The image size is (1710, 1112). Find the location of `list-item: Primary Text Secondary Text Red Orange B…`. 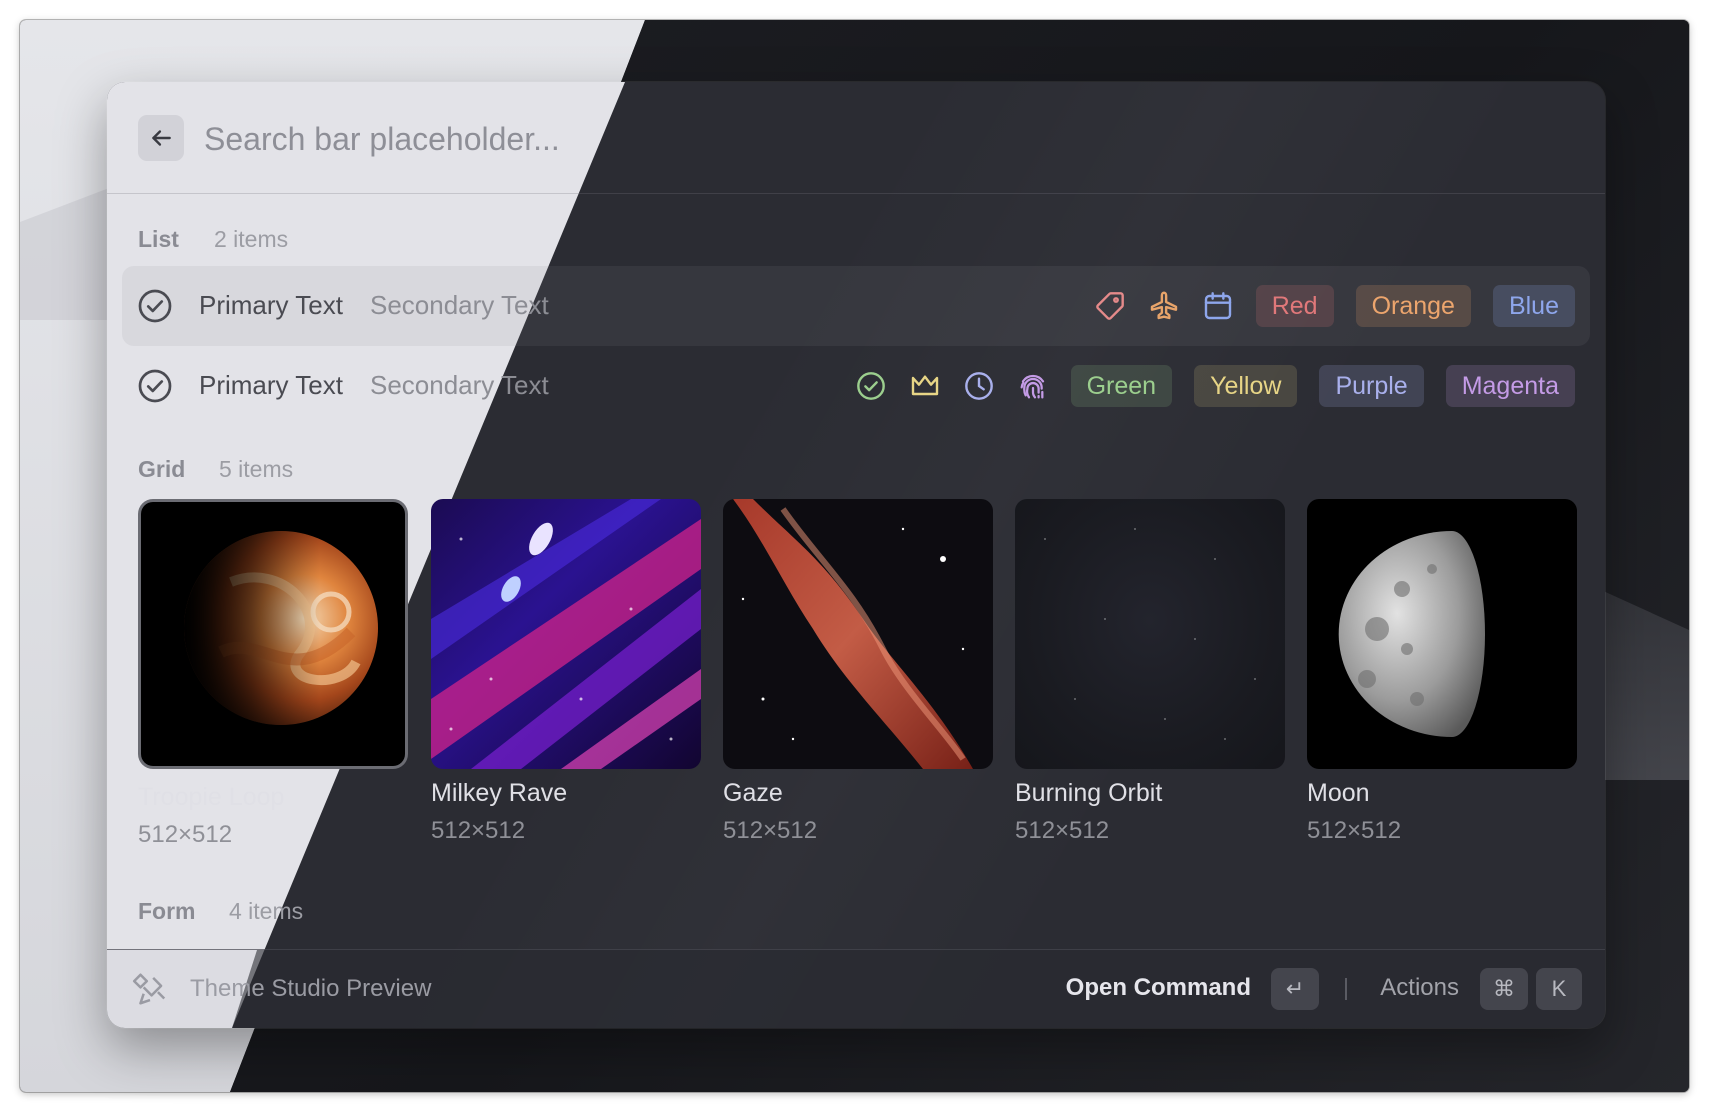

list-item: Primary Text Secondary Text Red Orange B… is located at coordinates (856, 306).